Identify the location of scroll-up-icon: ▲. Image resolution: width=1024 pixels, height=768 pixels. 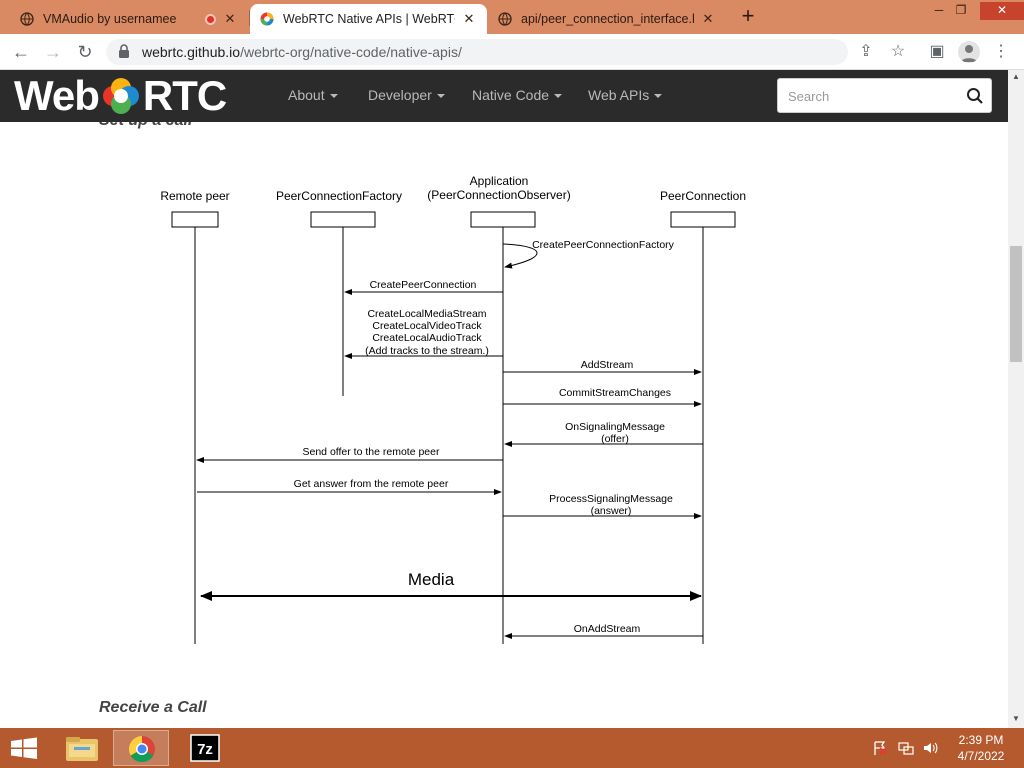
(1016, 76).